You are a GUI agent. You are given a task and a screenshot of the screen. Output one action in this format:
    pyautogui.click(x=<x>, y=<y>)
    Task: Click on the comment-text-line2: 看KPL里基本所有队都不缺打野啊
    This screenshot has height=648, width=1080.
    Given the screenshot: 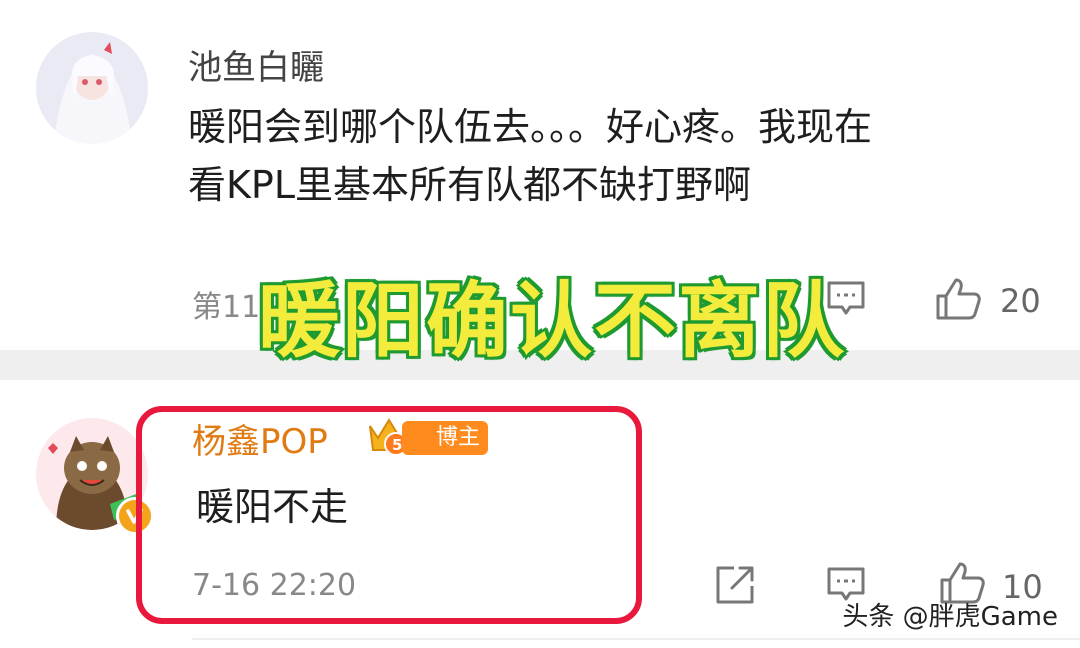 What is the action you would take?
    pyautogui.click(x=470, y=185)
    